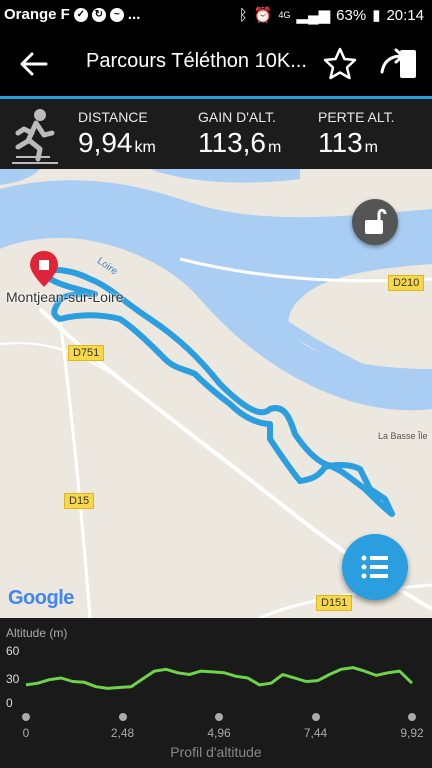 This screenshot has height=768, width=432. I want to click on battery-level: 63%, so click(351, 15).